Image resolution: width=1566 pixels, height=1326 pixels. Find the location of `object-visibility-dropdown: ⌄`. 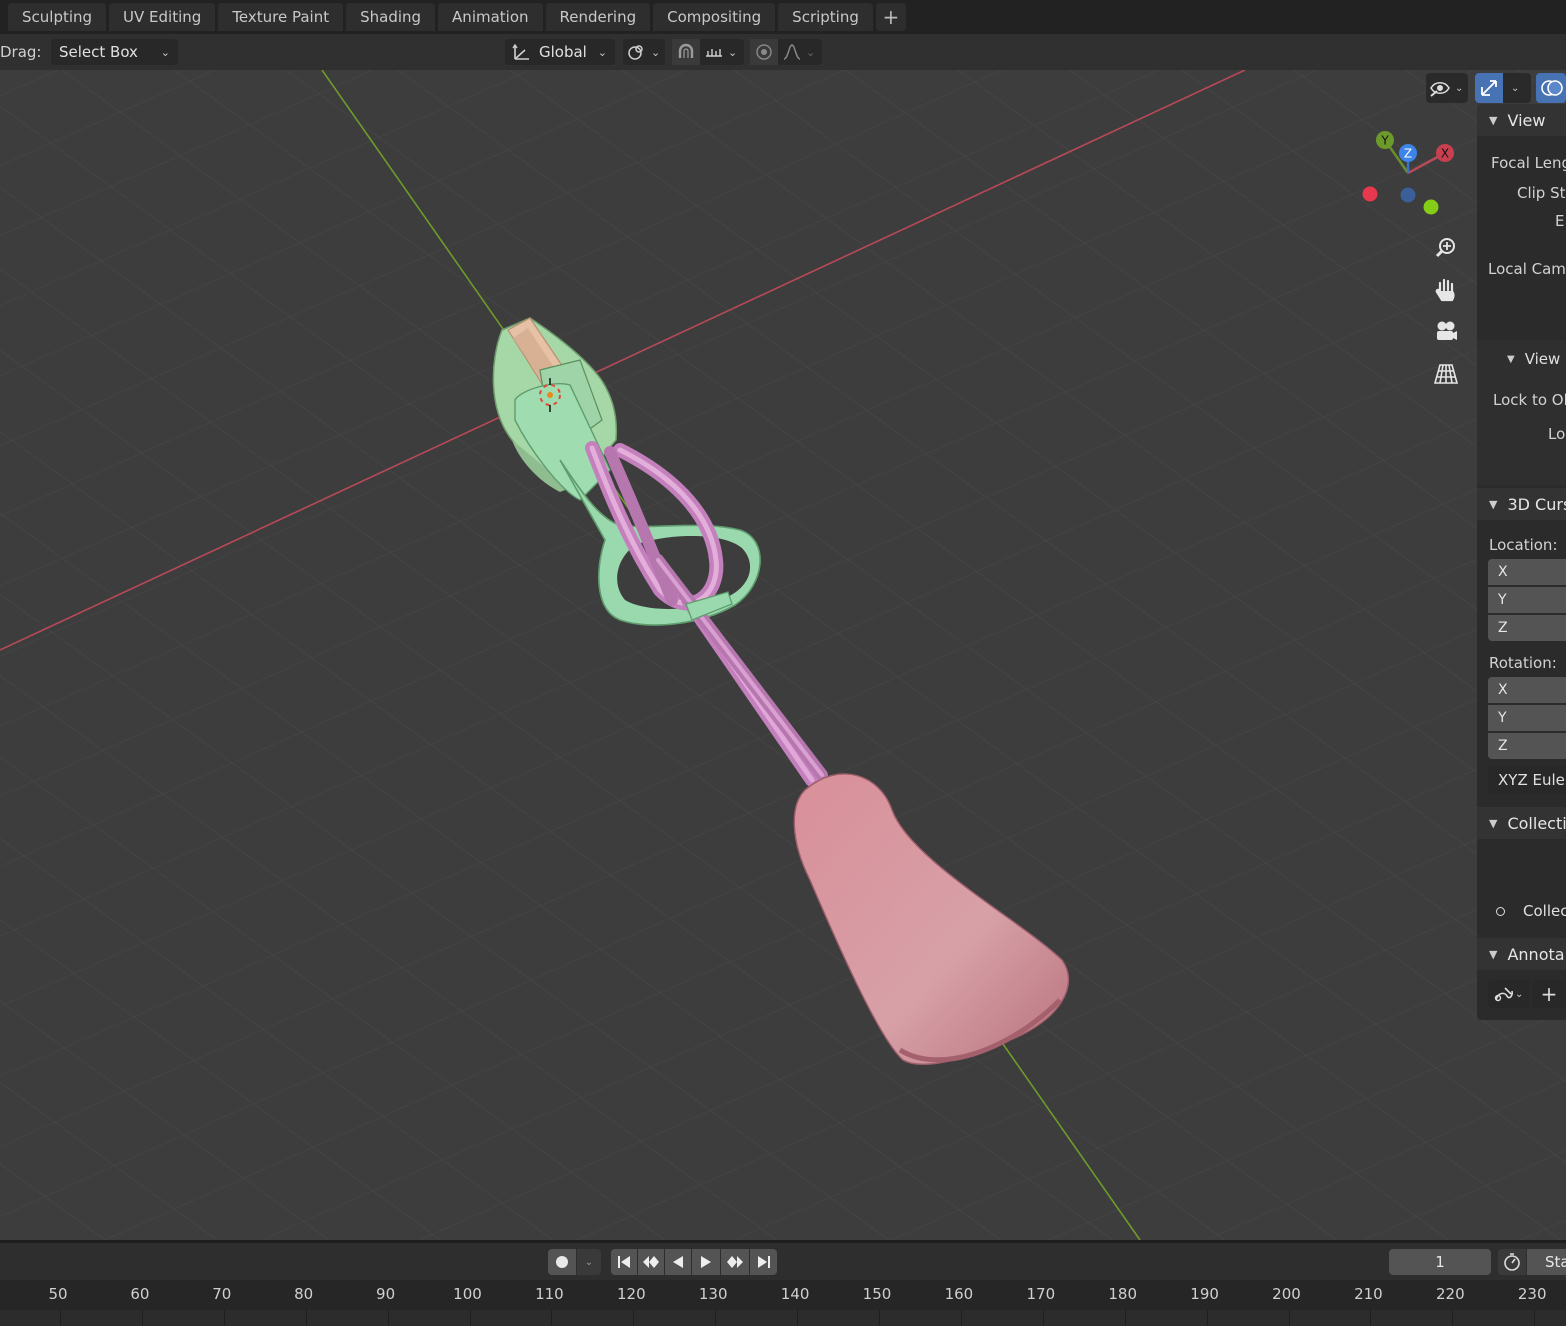

object-visibility-dropdown: ⌄ is located at coordinates (1447, 88).